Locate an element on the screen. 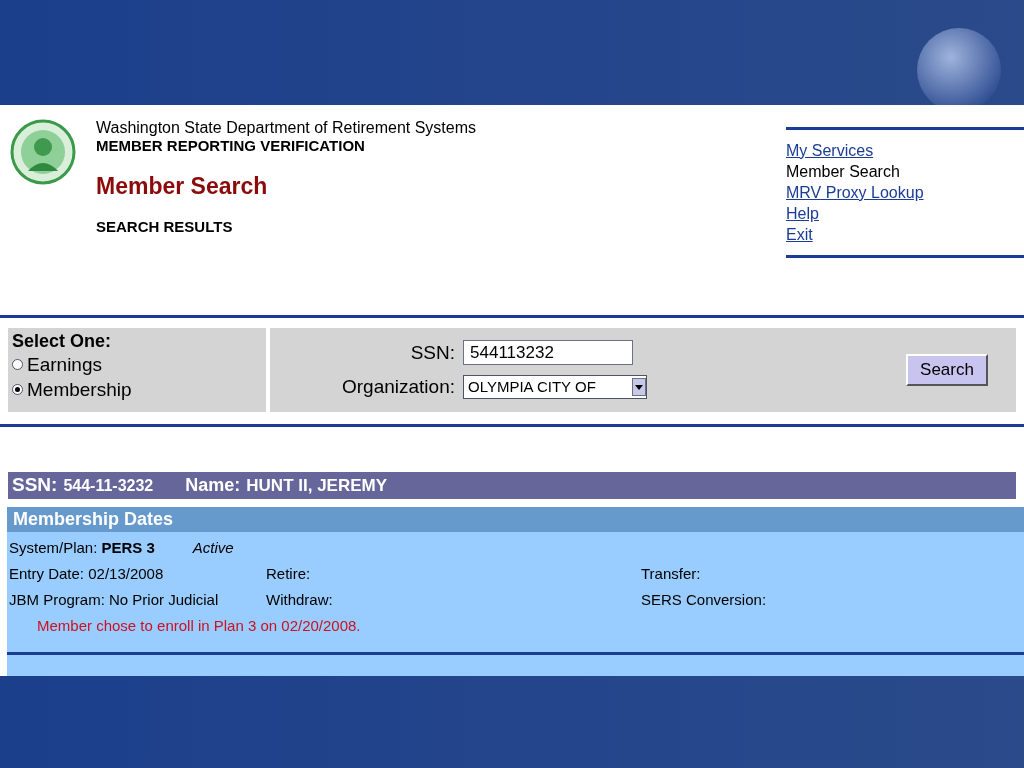 The width and height of the screenshot is (1024, 768). membership-field: SERS Conversion: is located at coordinates (832, 600).